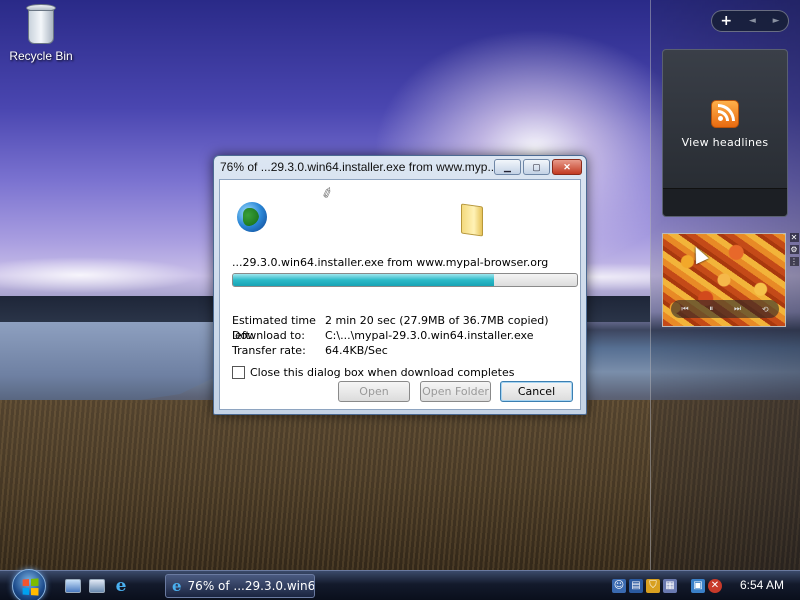 Image resolution: width=800 pixels, height=600 pixels. I want to click on show-desktop-icon, so click(73, 586).